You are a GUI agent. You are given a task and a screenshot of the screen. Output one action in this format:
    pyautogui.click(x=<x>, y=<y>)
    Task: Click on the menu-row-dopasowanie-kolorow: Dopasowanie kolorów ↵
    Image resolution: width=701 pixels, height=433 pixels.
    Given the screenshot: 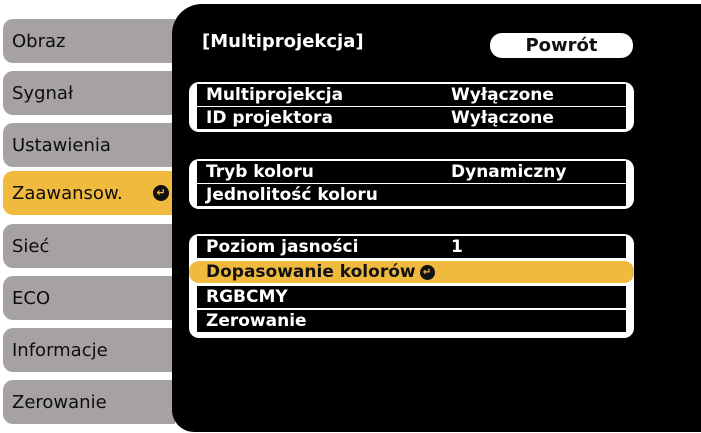 What is the action you would take?
    pyautogui.click(x=411, y=272)
    